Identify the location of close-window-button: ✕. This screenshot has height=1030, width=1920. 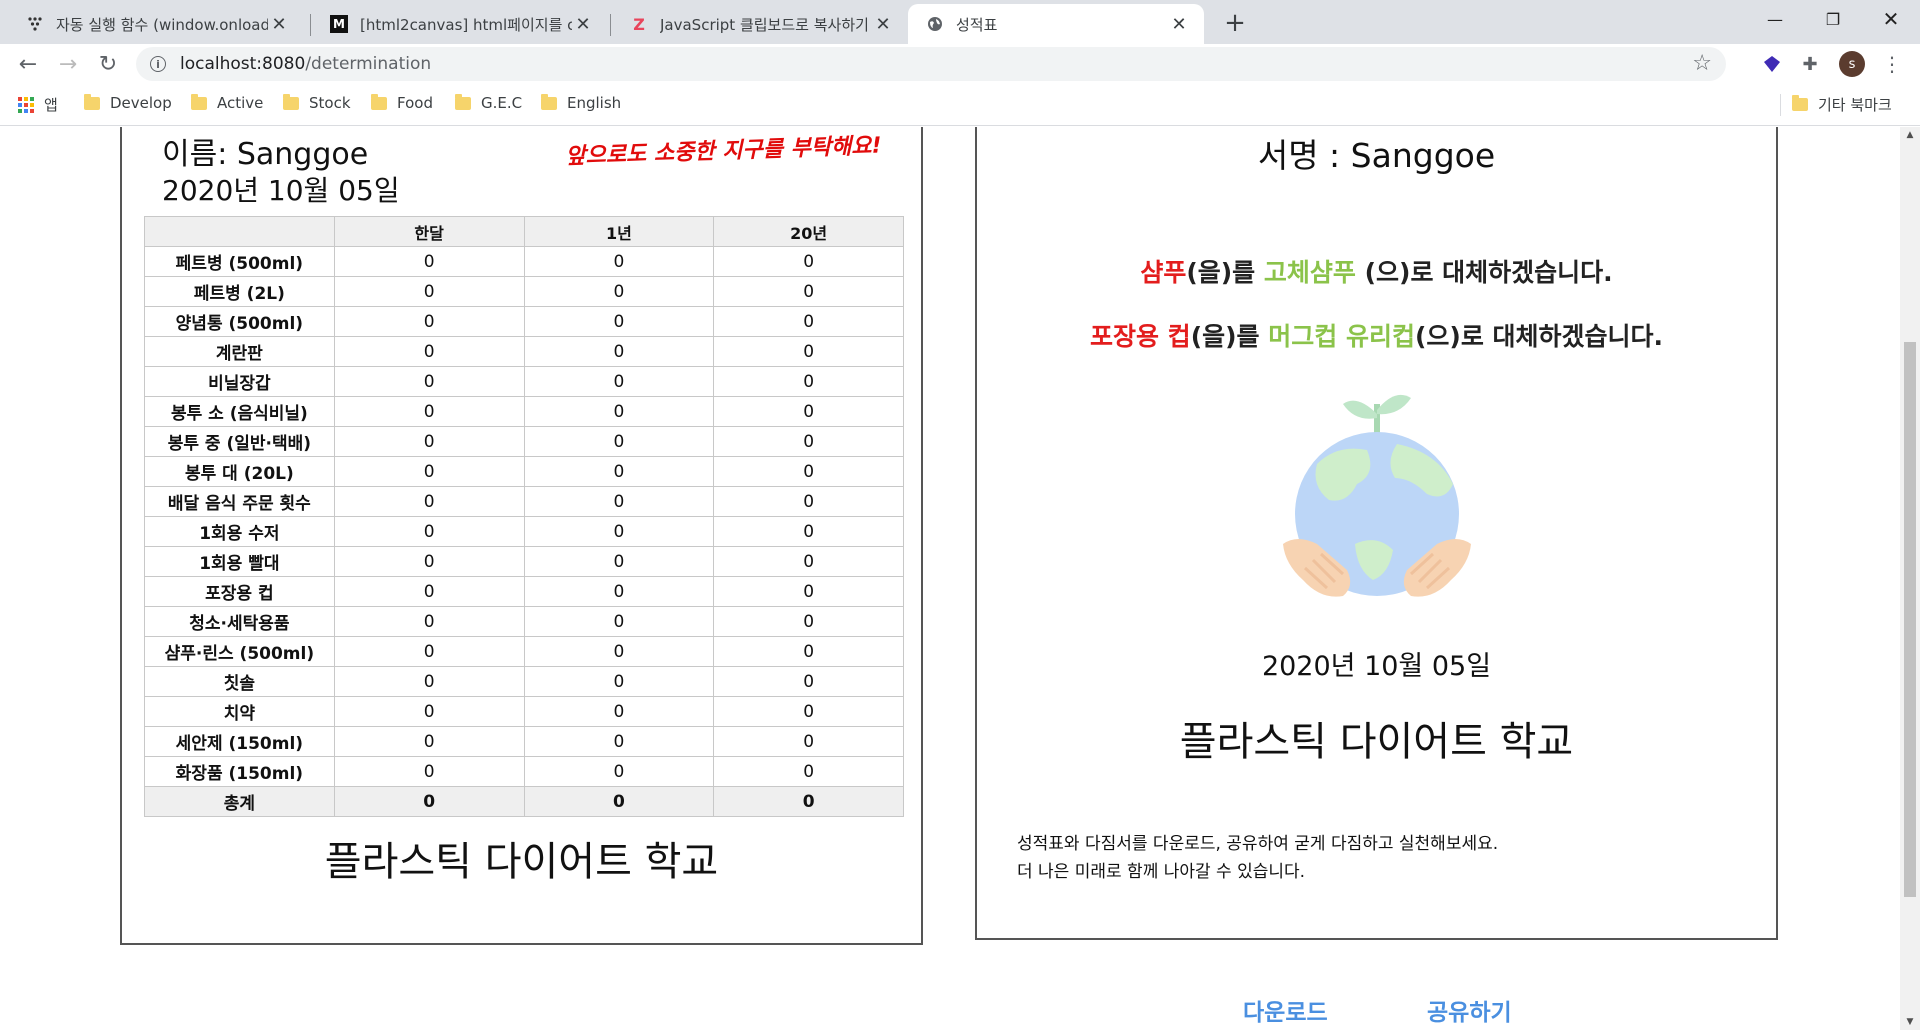
(1891, 19).